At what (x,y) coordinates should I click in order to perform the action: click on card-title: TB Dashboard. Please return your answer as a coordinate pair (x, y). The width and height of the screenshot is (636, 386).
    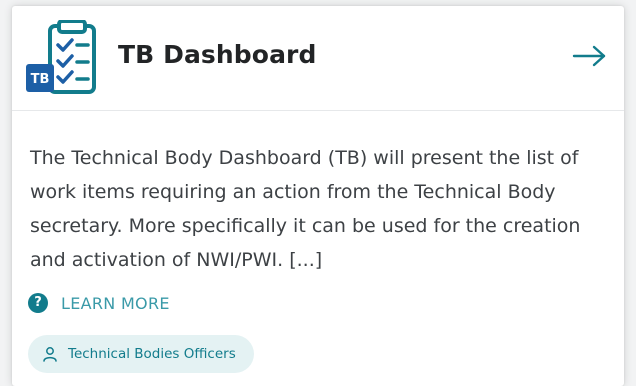
    Looking at the image, I should click on (217, 54).